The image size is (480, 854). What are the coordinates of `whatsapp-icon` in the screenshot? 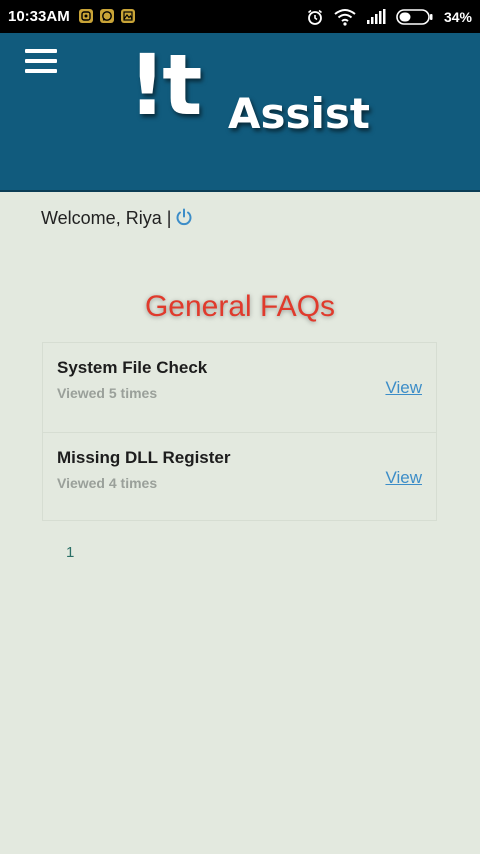 It's located at (107, 16).